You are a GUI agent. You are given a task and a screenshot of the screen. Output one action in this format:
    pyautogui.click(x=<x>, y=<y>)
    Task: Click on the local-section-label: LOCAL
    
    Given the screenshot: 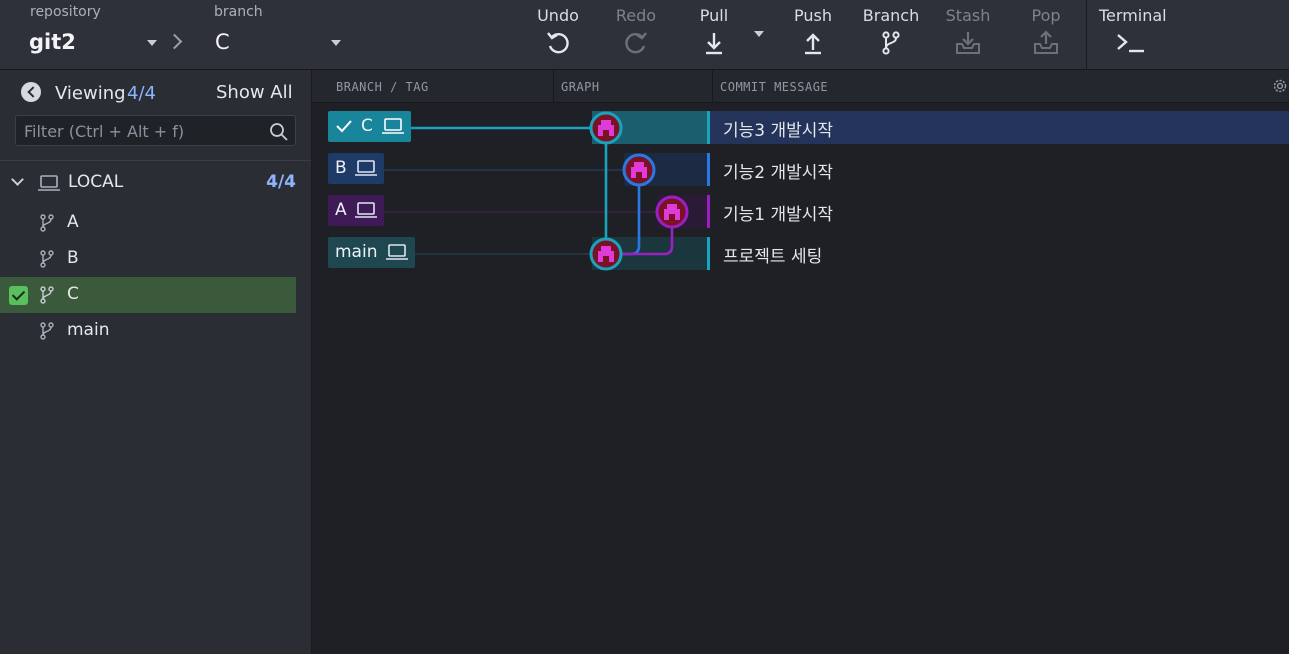 What is the action you would take?
    pyautogui.click(x=96, y=182)
    